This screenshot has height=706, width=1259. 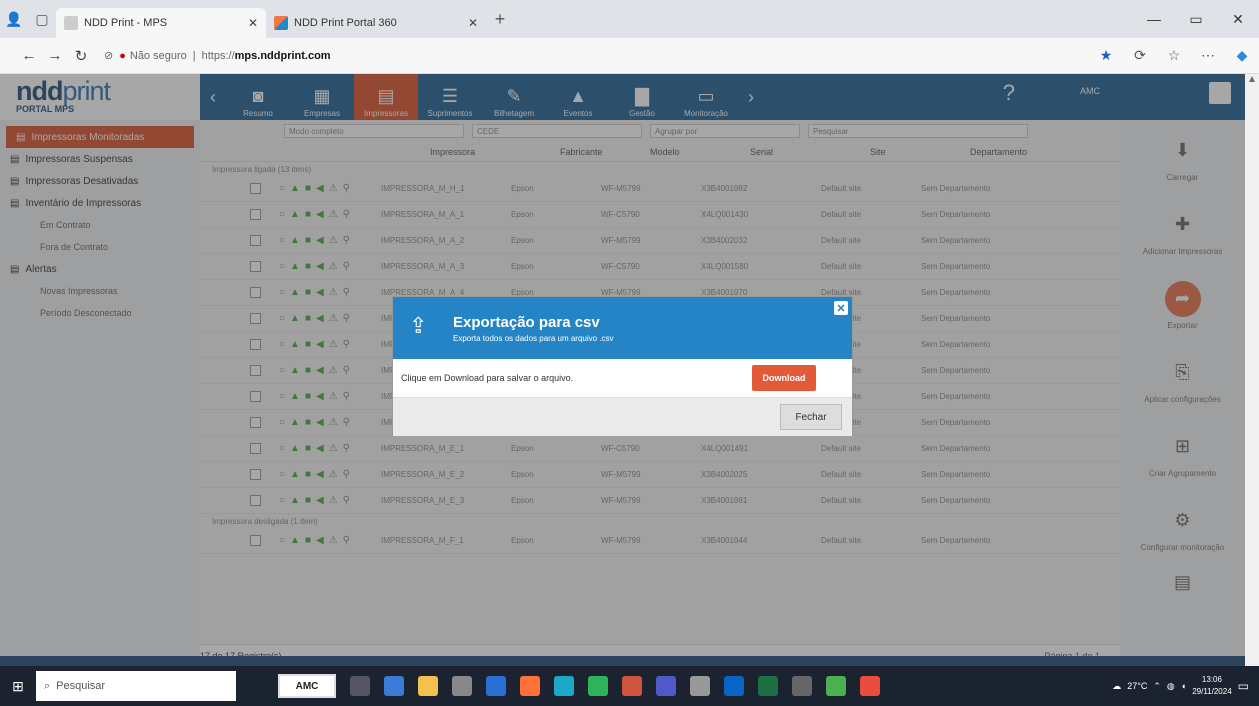 What do you see at coordinates (526, 322) in the screenshot?
I see `dialog-title: Exportação para csv` at bounding box center [526, 322].